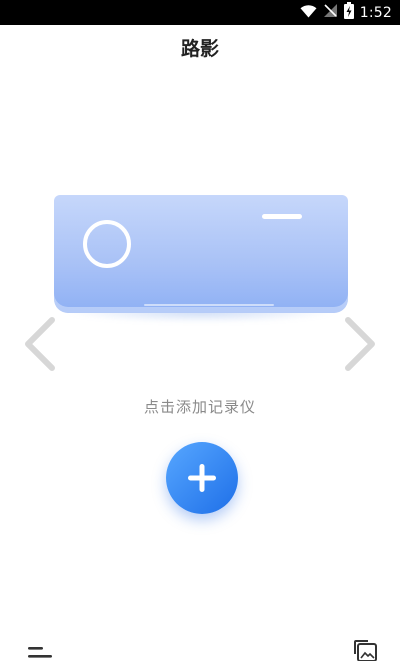 This screenshot has width=400, height=665. I want to click on status-bar-right: 1:52, so click(346, 12).